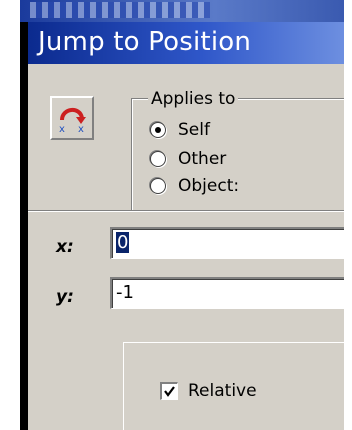 This screenshot has width=352, height=430. I want to click on radio-button-other, so click(158, 159).